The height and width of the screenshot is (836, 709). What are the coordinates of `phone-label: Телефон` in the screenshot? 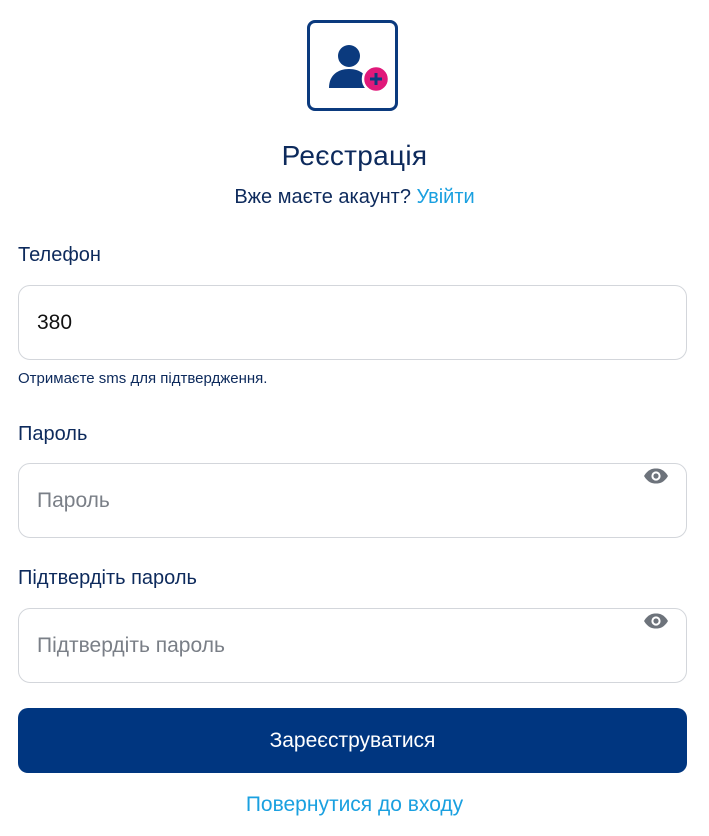 It's located at (59, 255).